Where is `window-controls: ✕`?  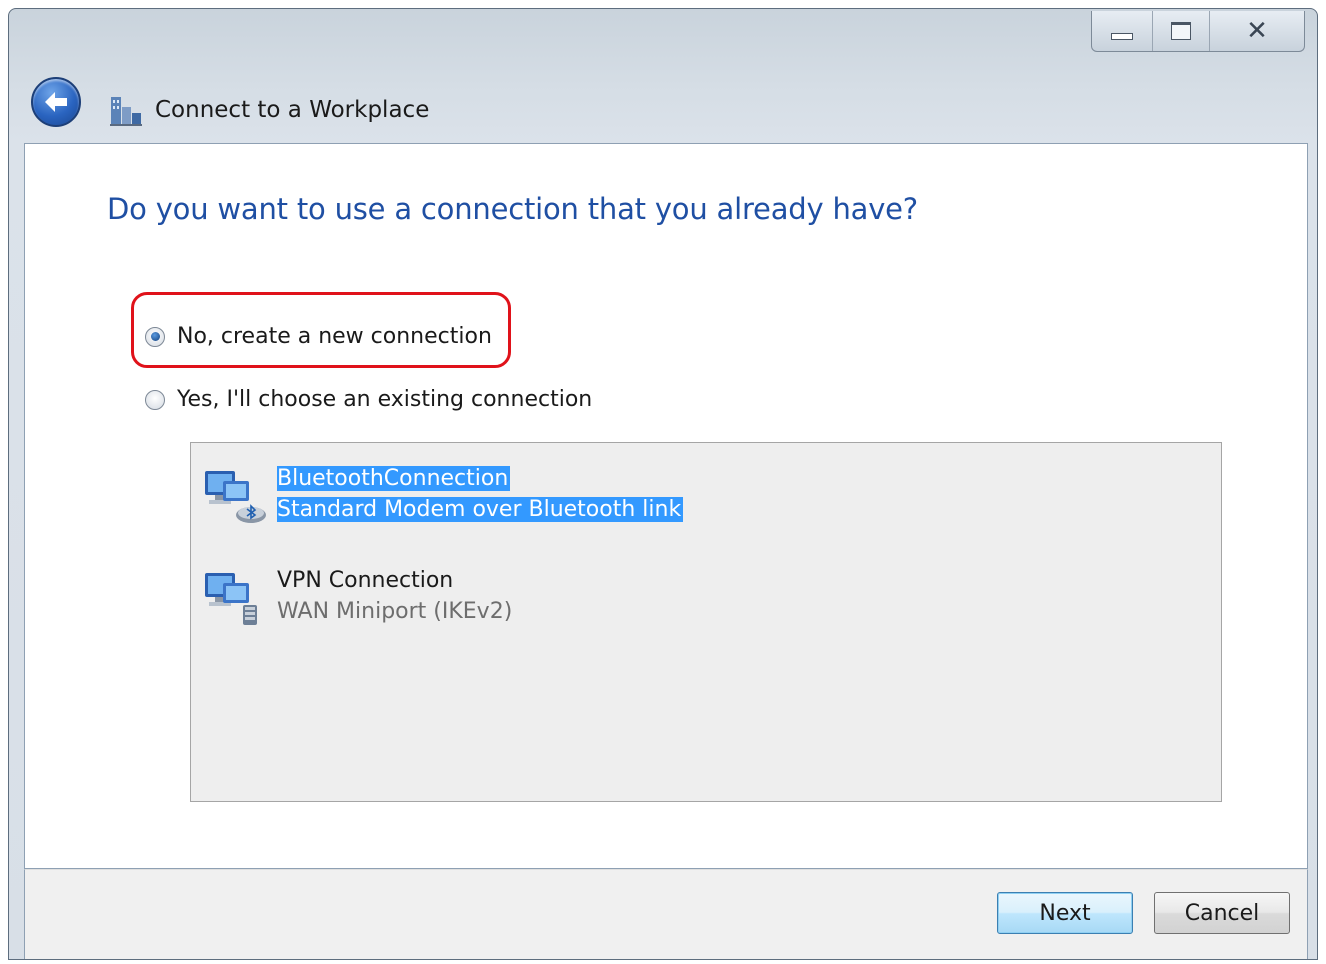 window-controls: ✕ is located at coordinates (1198, 31).